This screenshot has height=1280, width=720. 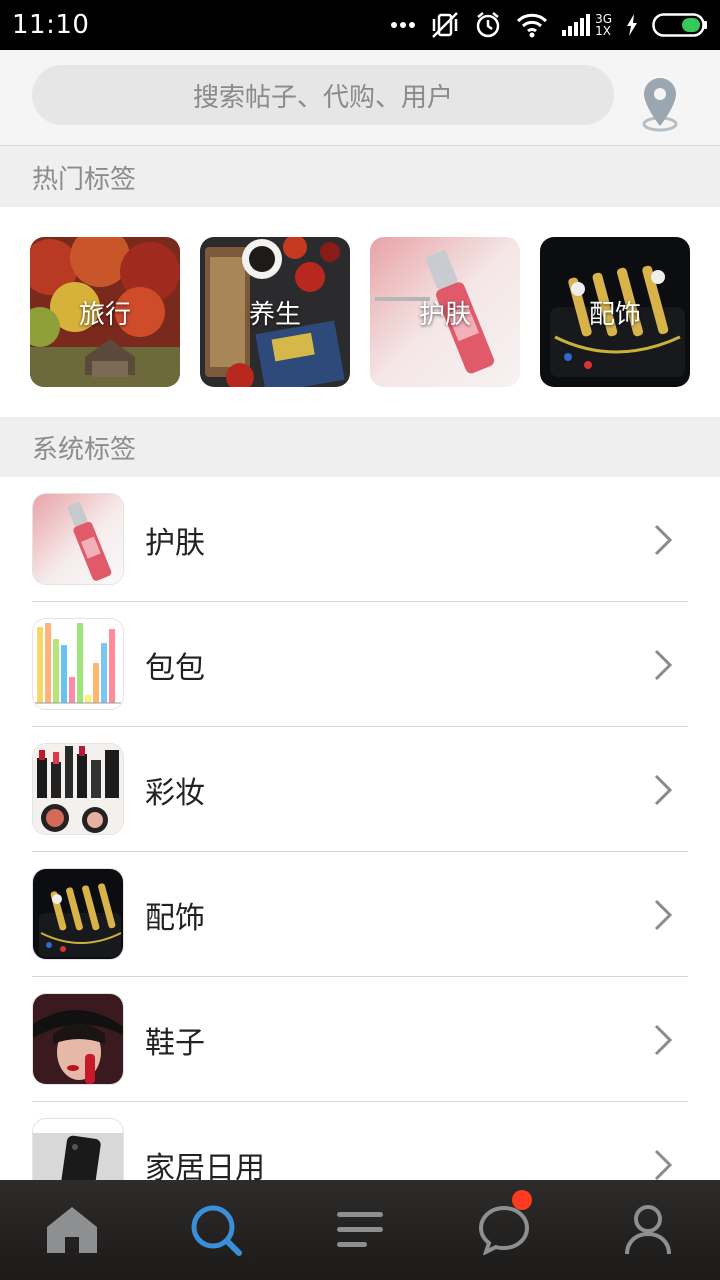 I want to click on list-item-label: 家居日用, so click(x=205, y=1165).